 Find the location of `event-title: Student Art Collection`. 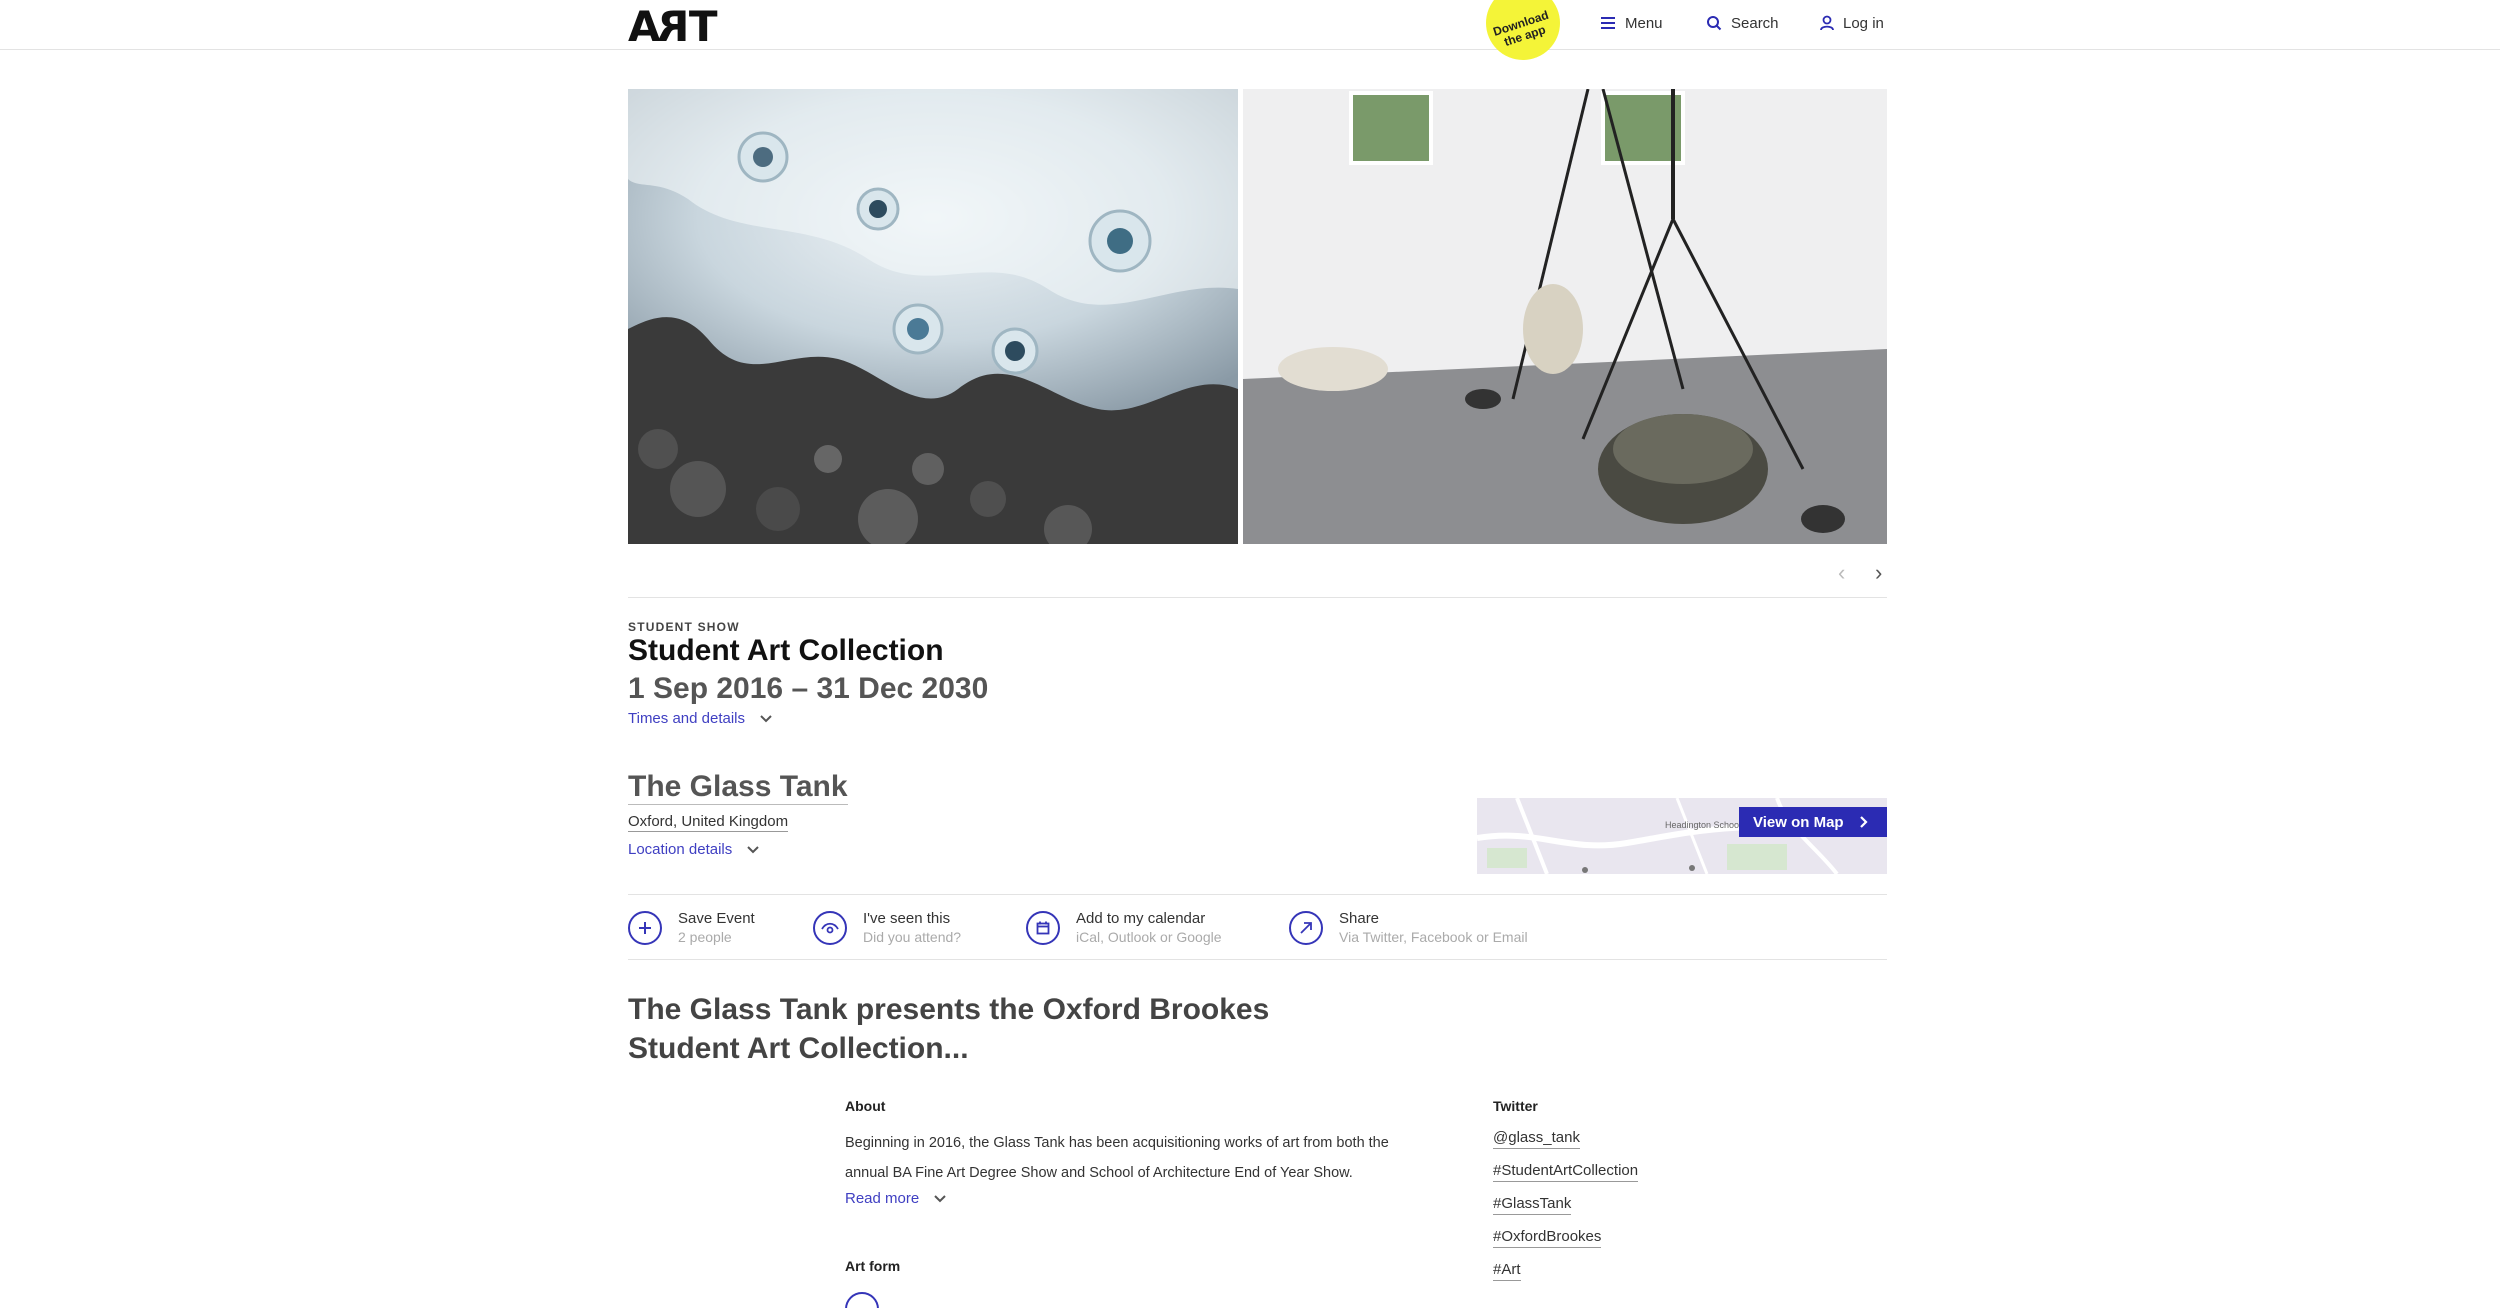

event-title: Student Art Collection is located at coordinates (786, 650).